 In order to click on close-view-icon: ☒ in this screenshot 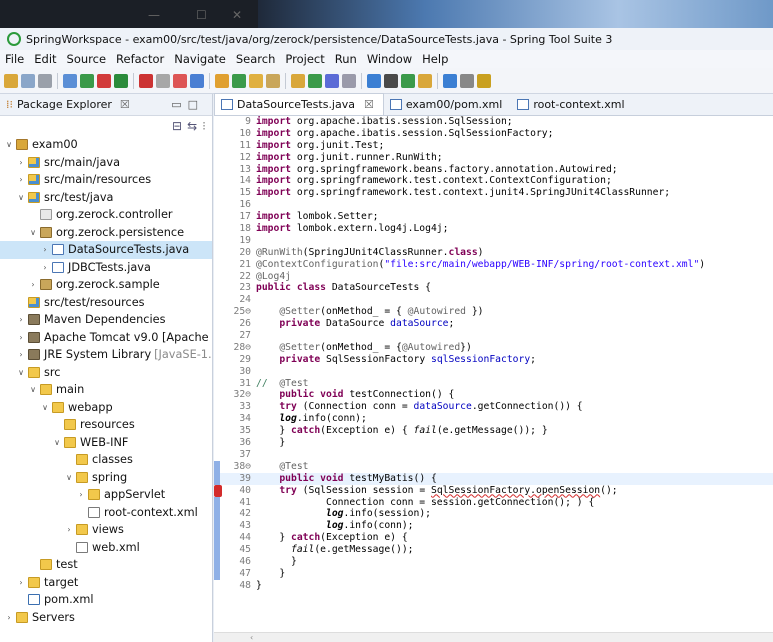, I will do `click(125, 104)`.